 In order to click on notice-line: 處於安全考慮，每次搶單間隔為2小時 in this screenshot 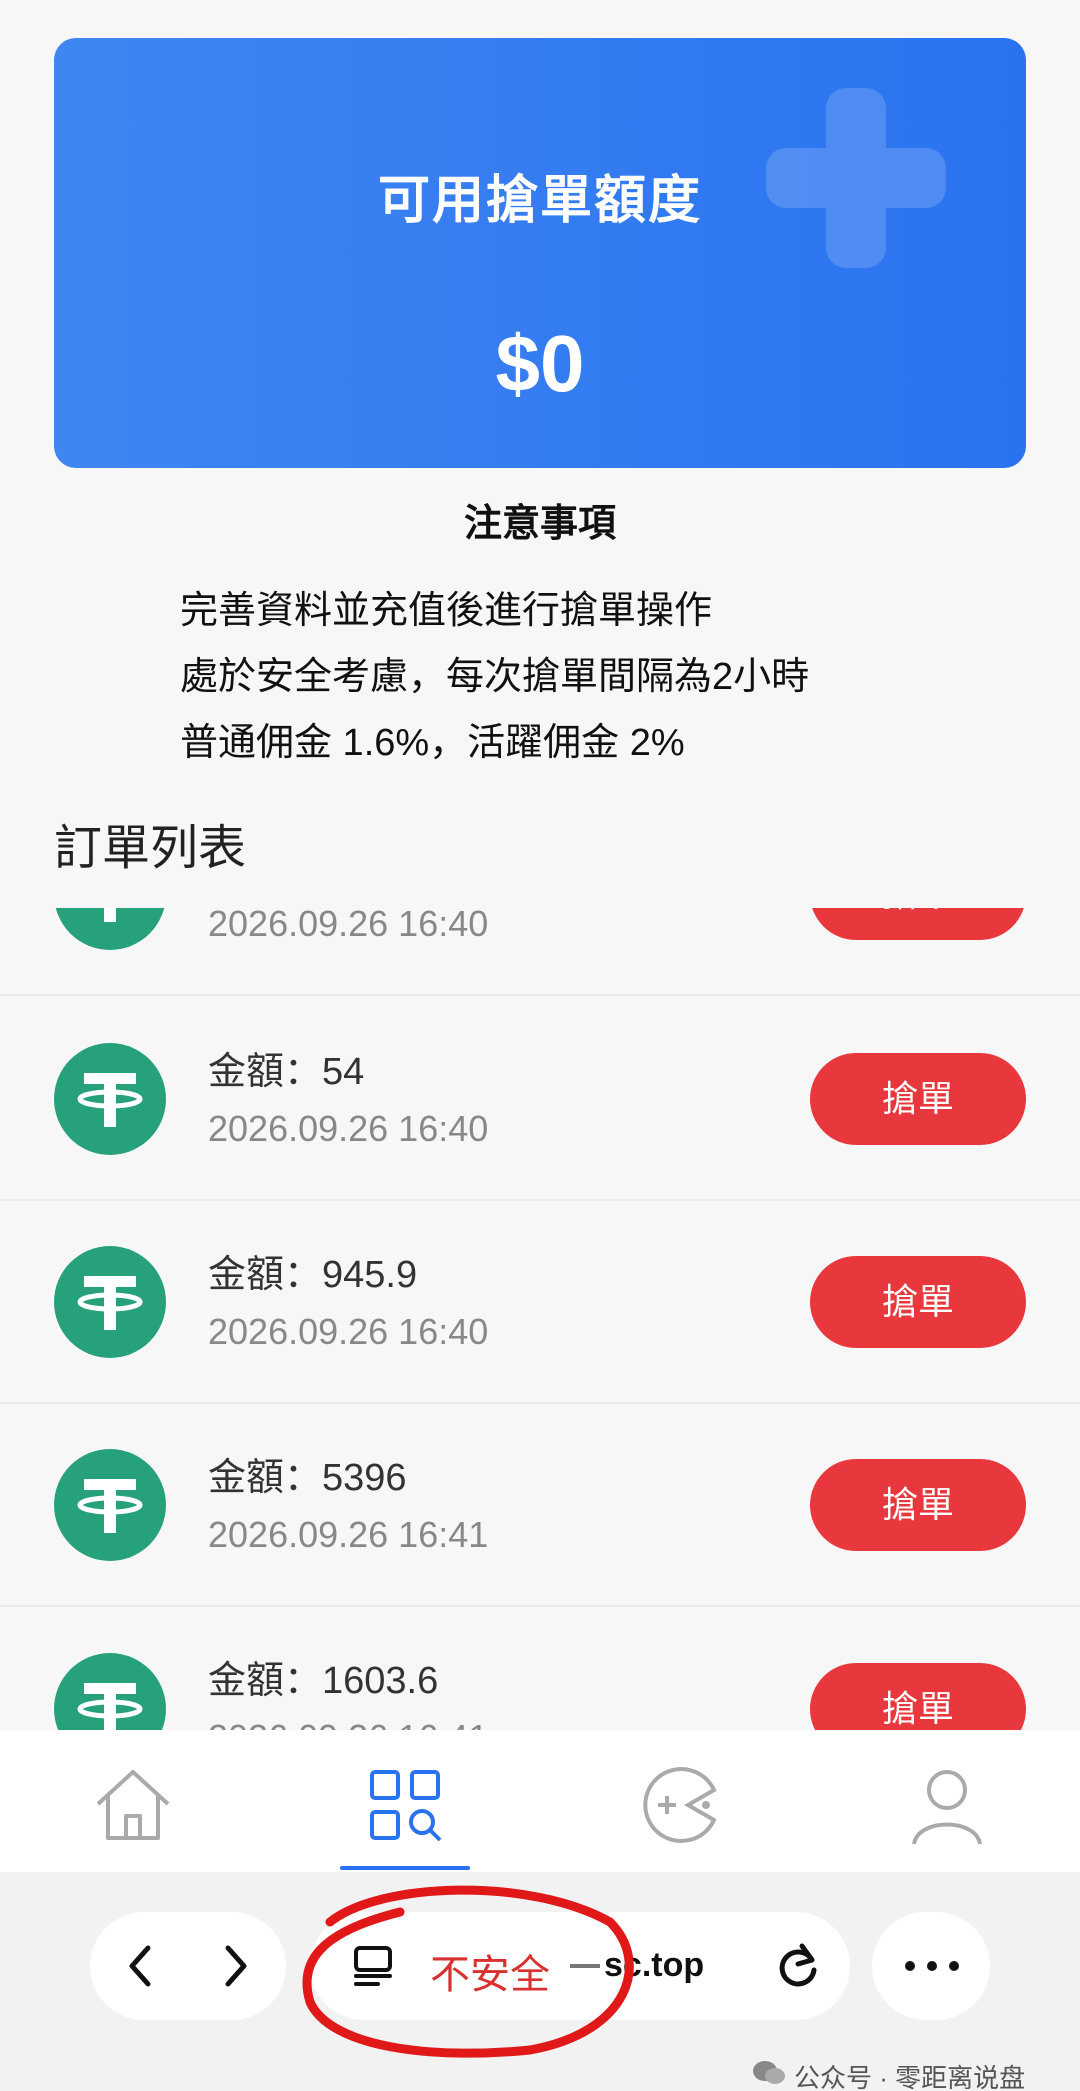, I will do `click(495, 677)`.